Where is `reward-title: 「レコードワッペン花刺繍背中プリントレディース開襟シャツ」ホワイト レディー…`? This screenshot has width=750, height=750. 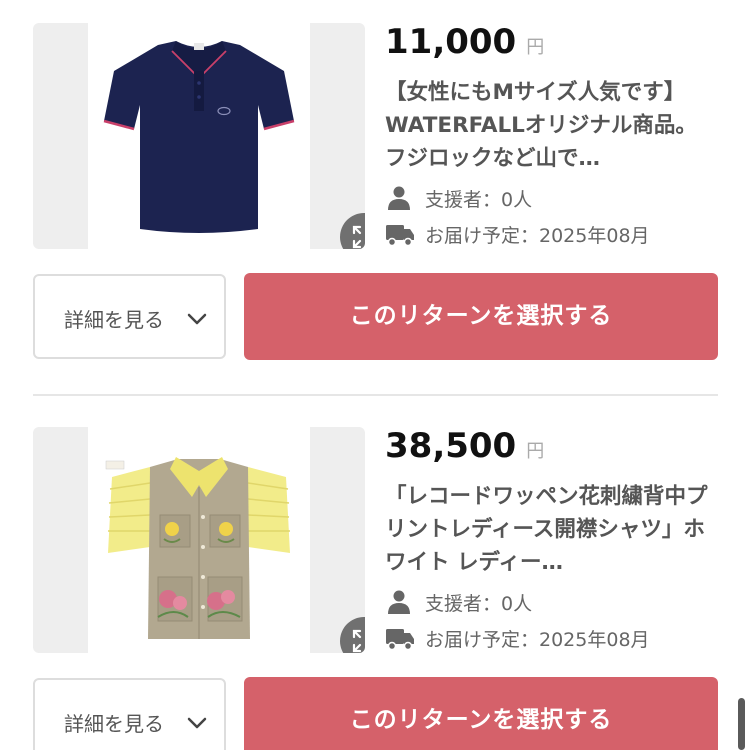
reward-title: 「レコードワッペン花刺繍背中プリントレディース開襟シャツ」ホワイト レディー… is located at coordinates (546, 529).